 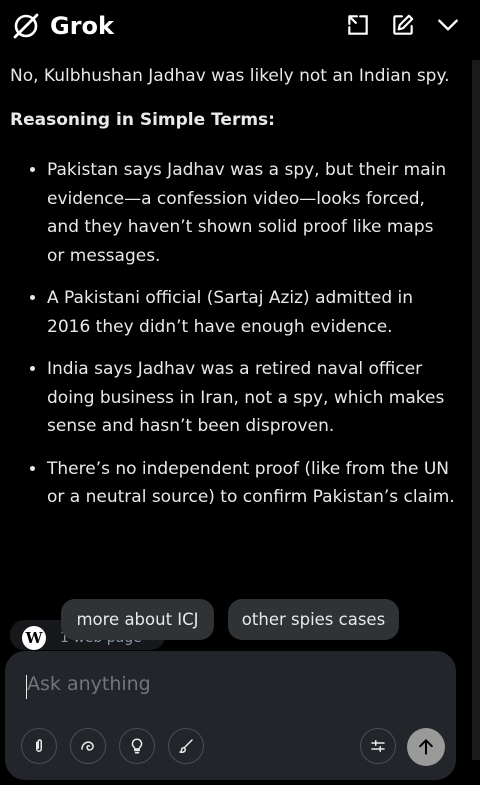 I want to click on grok-logo-icon, so click(x=26, y=26).